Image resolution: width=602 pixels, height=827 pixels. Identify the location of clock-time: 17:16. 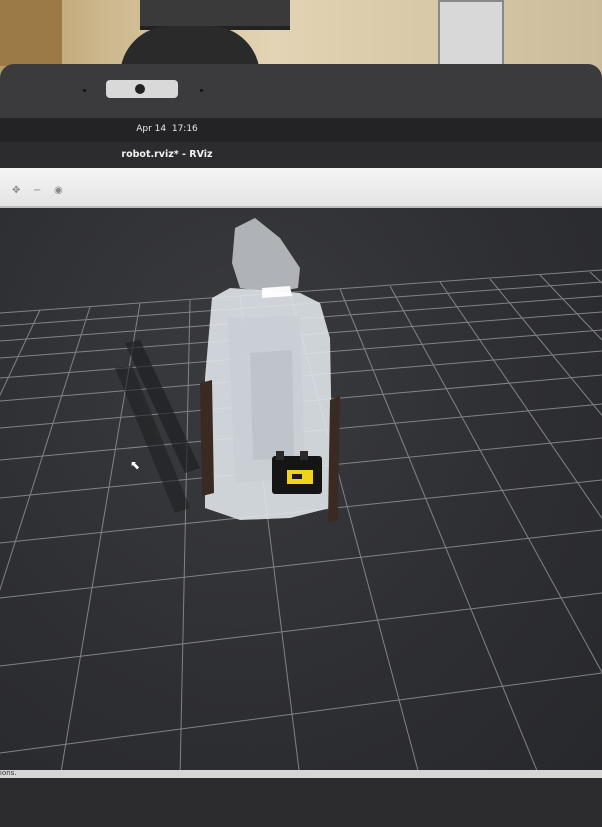
(184, 129).